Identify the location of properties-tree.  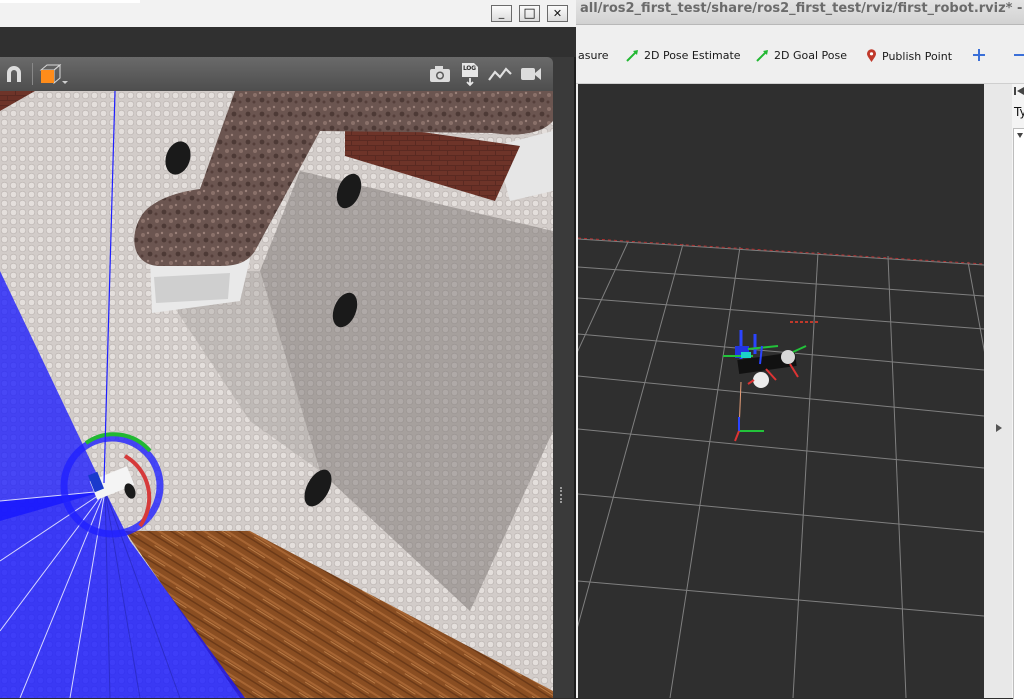
(1018, 413).